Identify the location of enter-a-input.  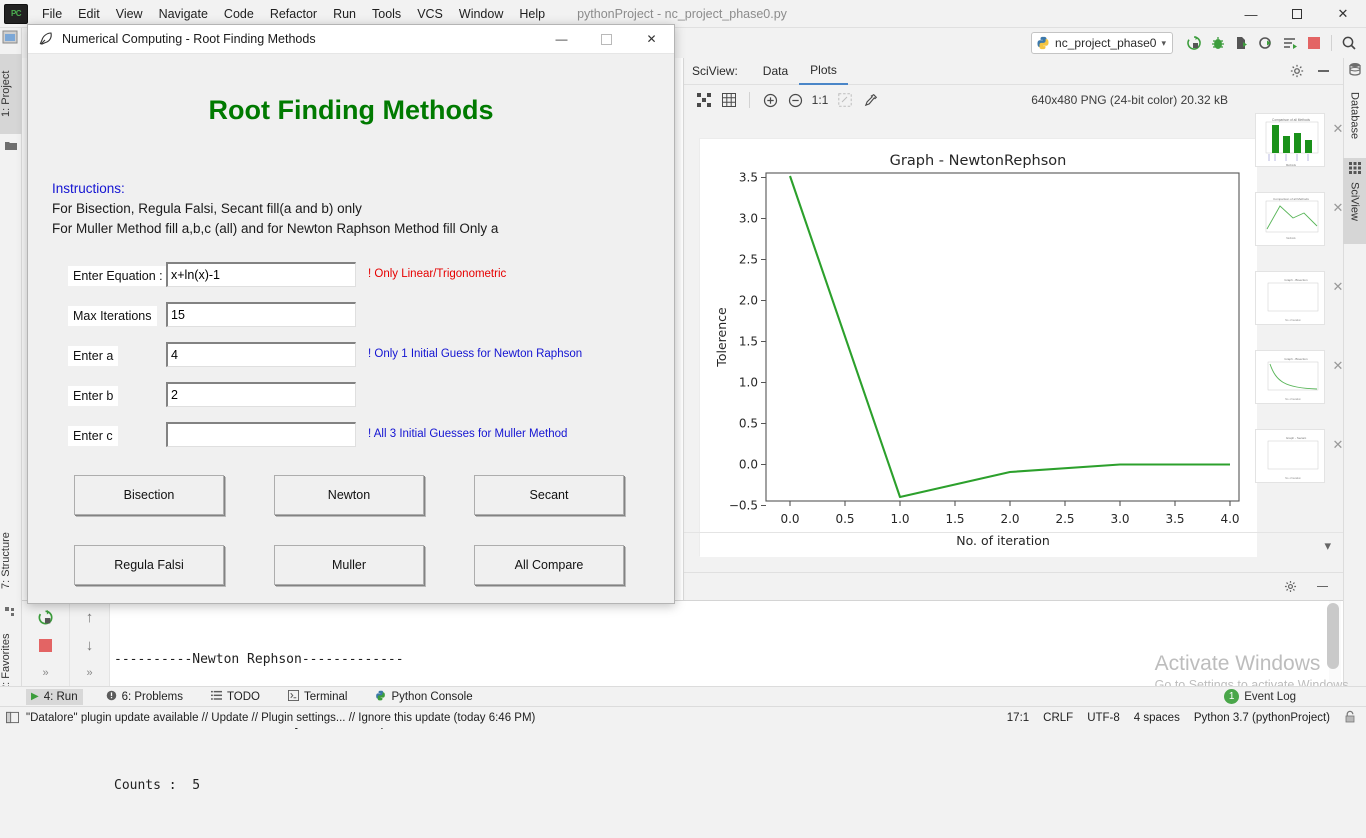
(261, 354).